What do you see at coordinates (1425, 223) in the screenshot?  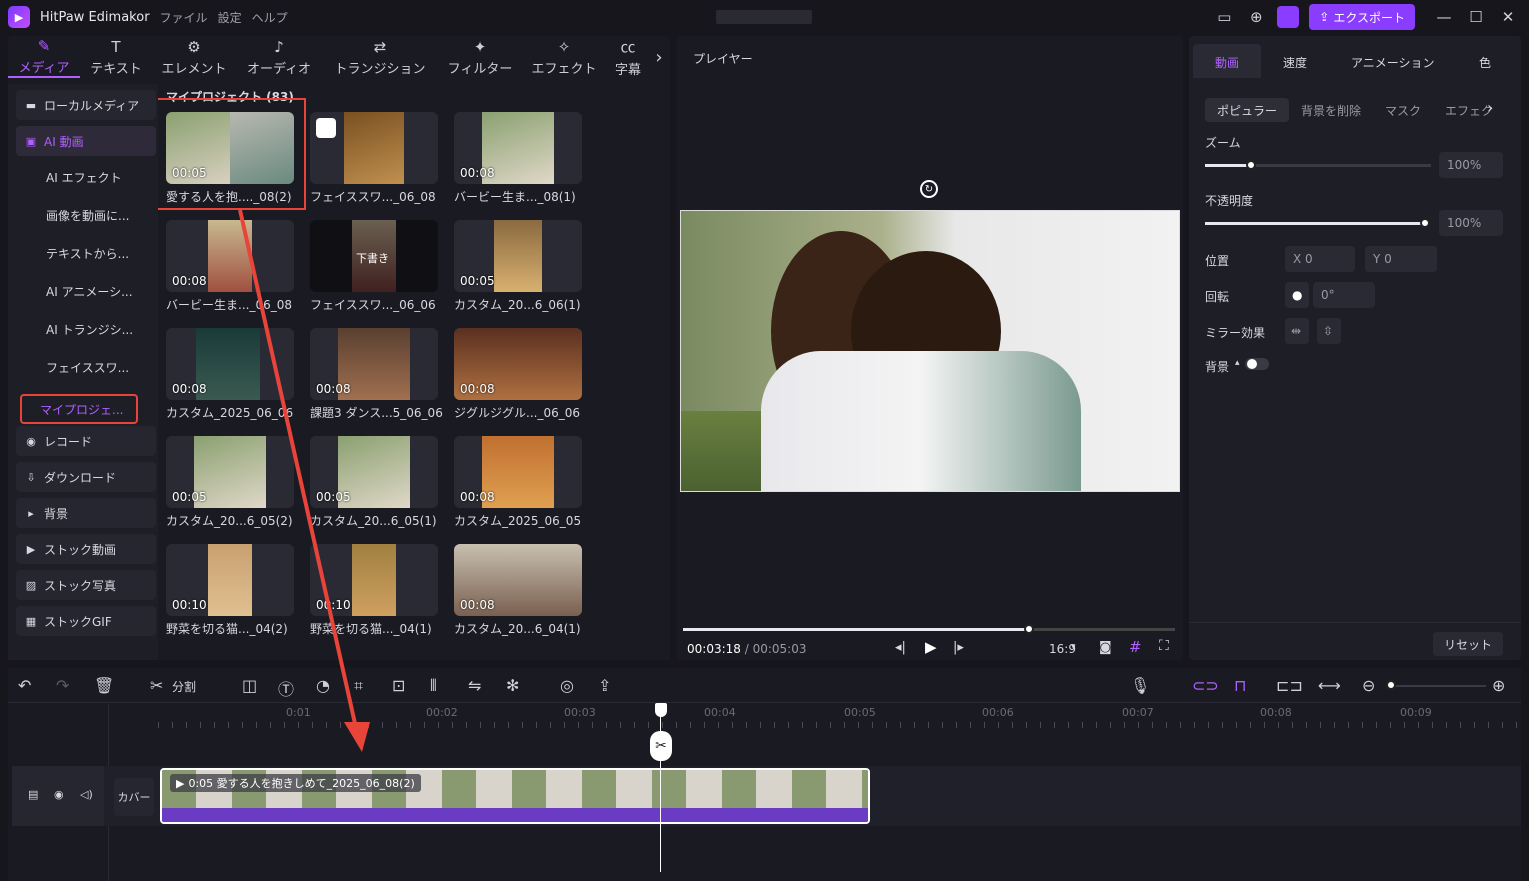 I see `opacity-slider-handle` at bounding box center [1425, 223].